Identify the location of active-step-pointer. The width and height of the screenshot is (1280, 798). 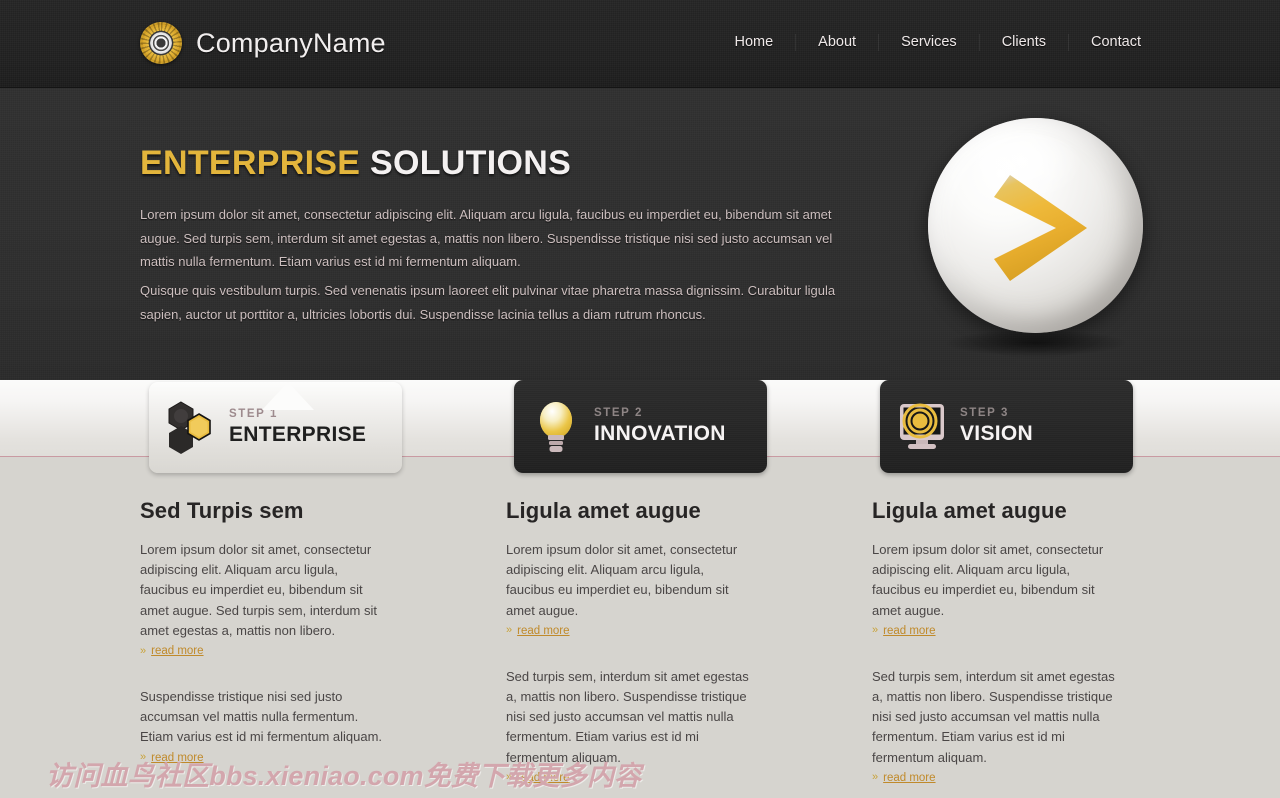
(288, 396).